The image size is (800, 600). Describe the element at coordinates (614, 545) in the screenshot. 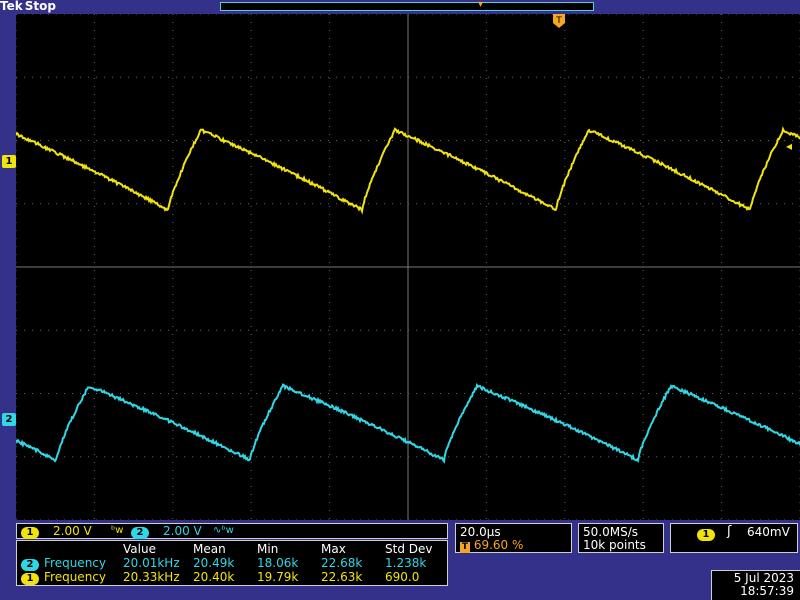

I see `record-length: 10k points` at that location.